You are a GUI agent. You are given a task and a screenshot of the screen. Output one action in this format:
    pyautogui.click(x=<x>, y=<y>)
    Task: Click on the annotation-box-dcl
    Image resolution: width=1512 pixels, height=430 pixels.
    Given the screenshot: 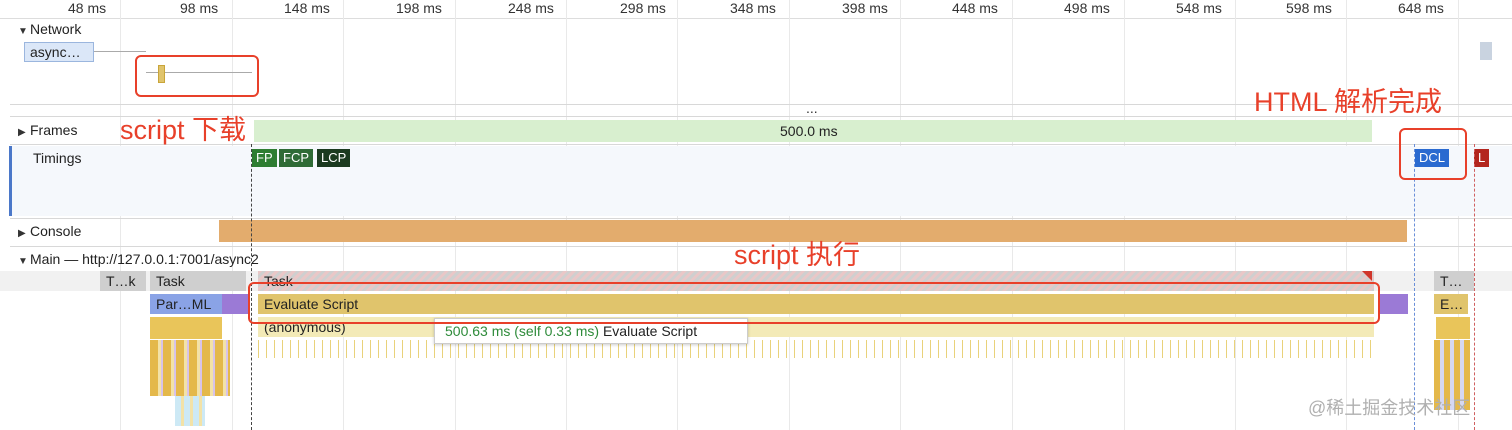 What is the action you would take?
    pyautogui.click(x=1433, y=154)
    